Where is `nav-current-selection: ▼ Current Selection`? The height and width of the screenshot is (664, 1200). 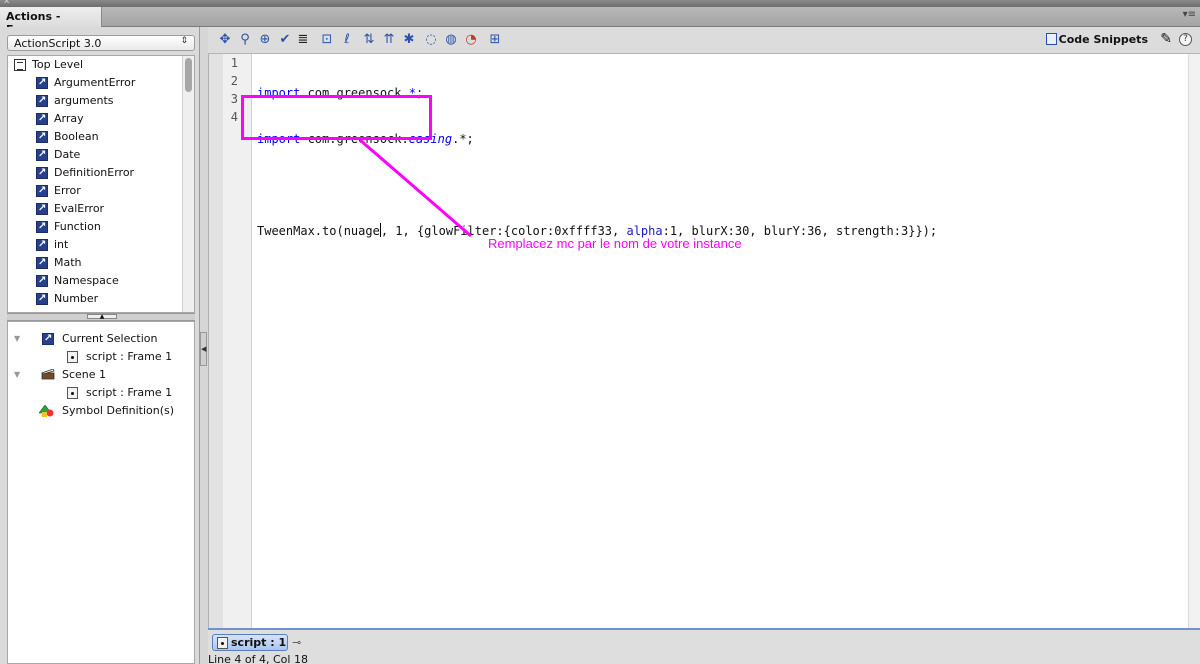 nav-current-selection: ▼ Current Selection is located at coordinates (101, 339).